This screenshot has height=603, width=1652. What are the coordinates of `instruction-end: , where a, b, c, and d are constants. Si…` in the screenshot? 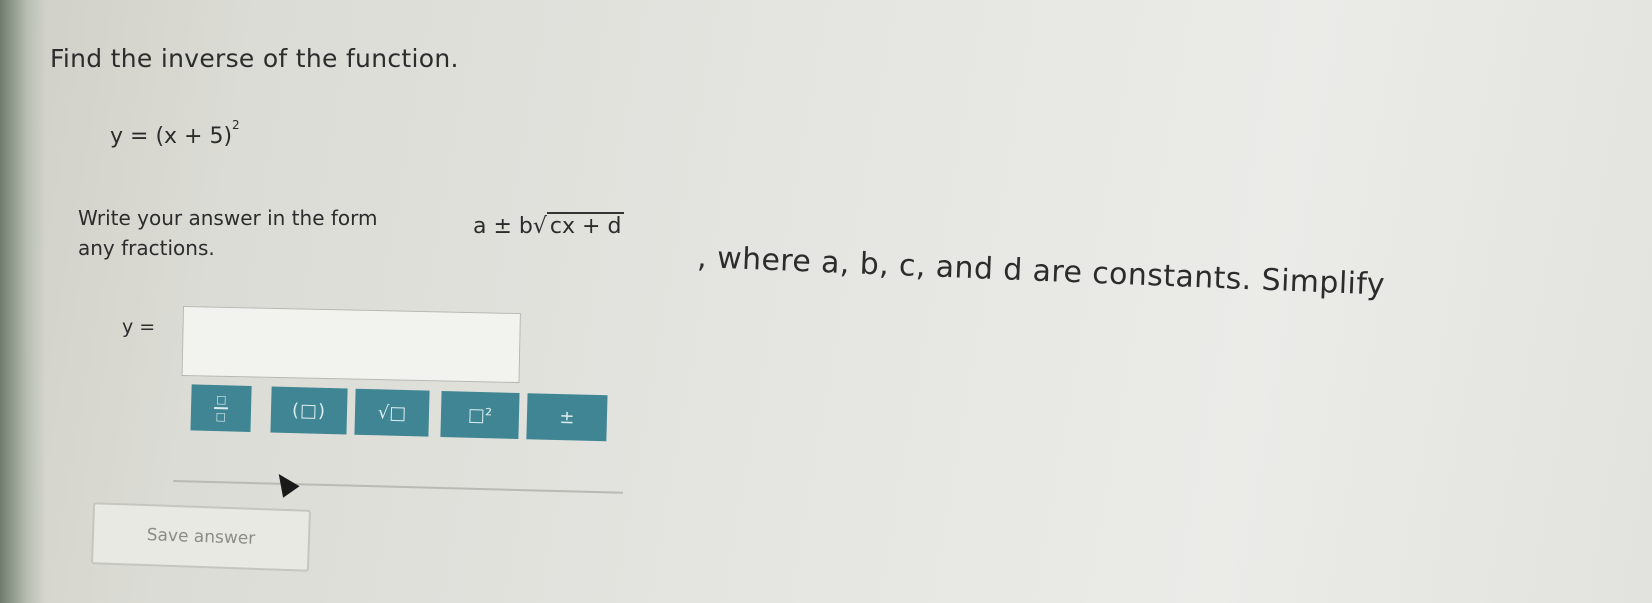 It's located at (1041, 271).